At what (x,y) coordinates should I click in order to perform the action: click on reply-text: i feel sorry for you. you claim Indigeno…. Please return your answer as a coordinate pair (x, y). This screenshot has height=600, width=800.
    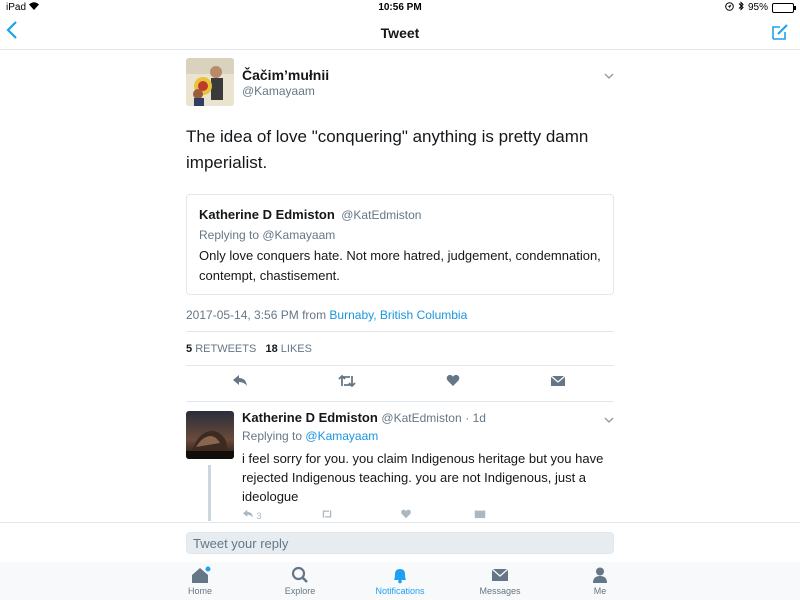
    Looking at the image, I should click on (423, 477).